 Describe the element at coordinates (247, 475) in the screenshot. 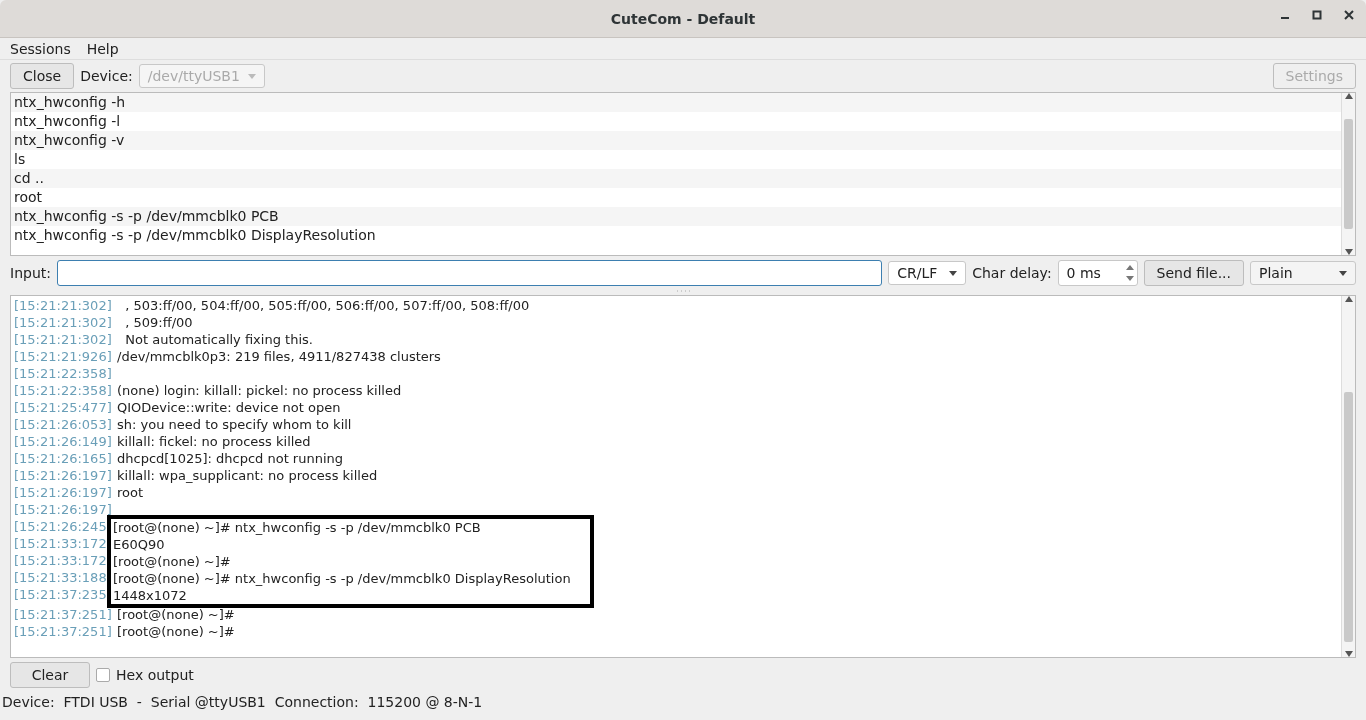

I see `log-text: killall: wpa_supplicant: no process killed` at that location.